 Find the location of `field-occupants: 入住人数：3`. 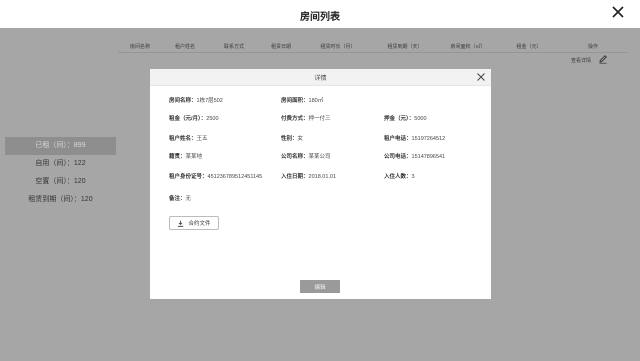

field-occupants: 入住人数：3 is located at coordinates (399, 176).